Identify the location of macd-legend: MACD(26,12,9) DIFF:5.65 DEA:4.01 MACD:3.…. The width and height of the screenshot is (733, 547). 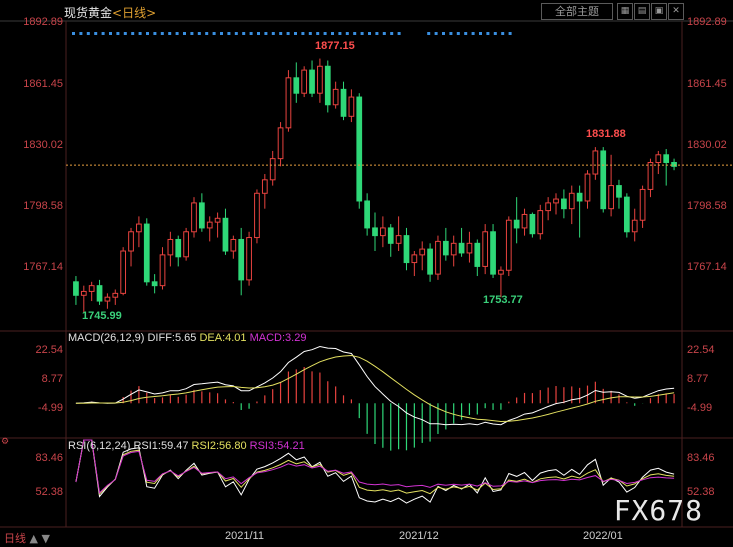
(187, 338).